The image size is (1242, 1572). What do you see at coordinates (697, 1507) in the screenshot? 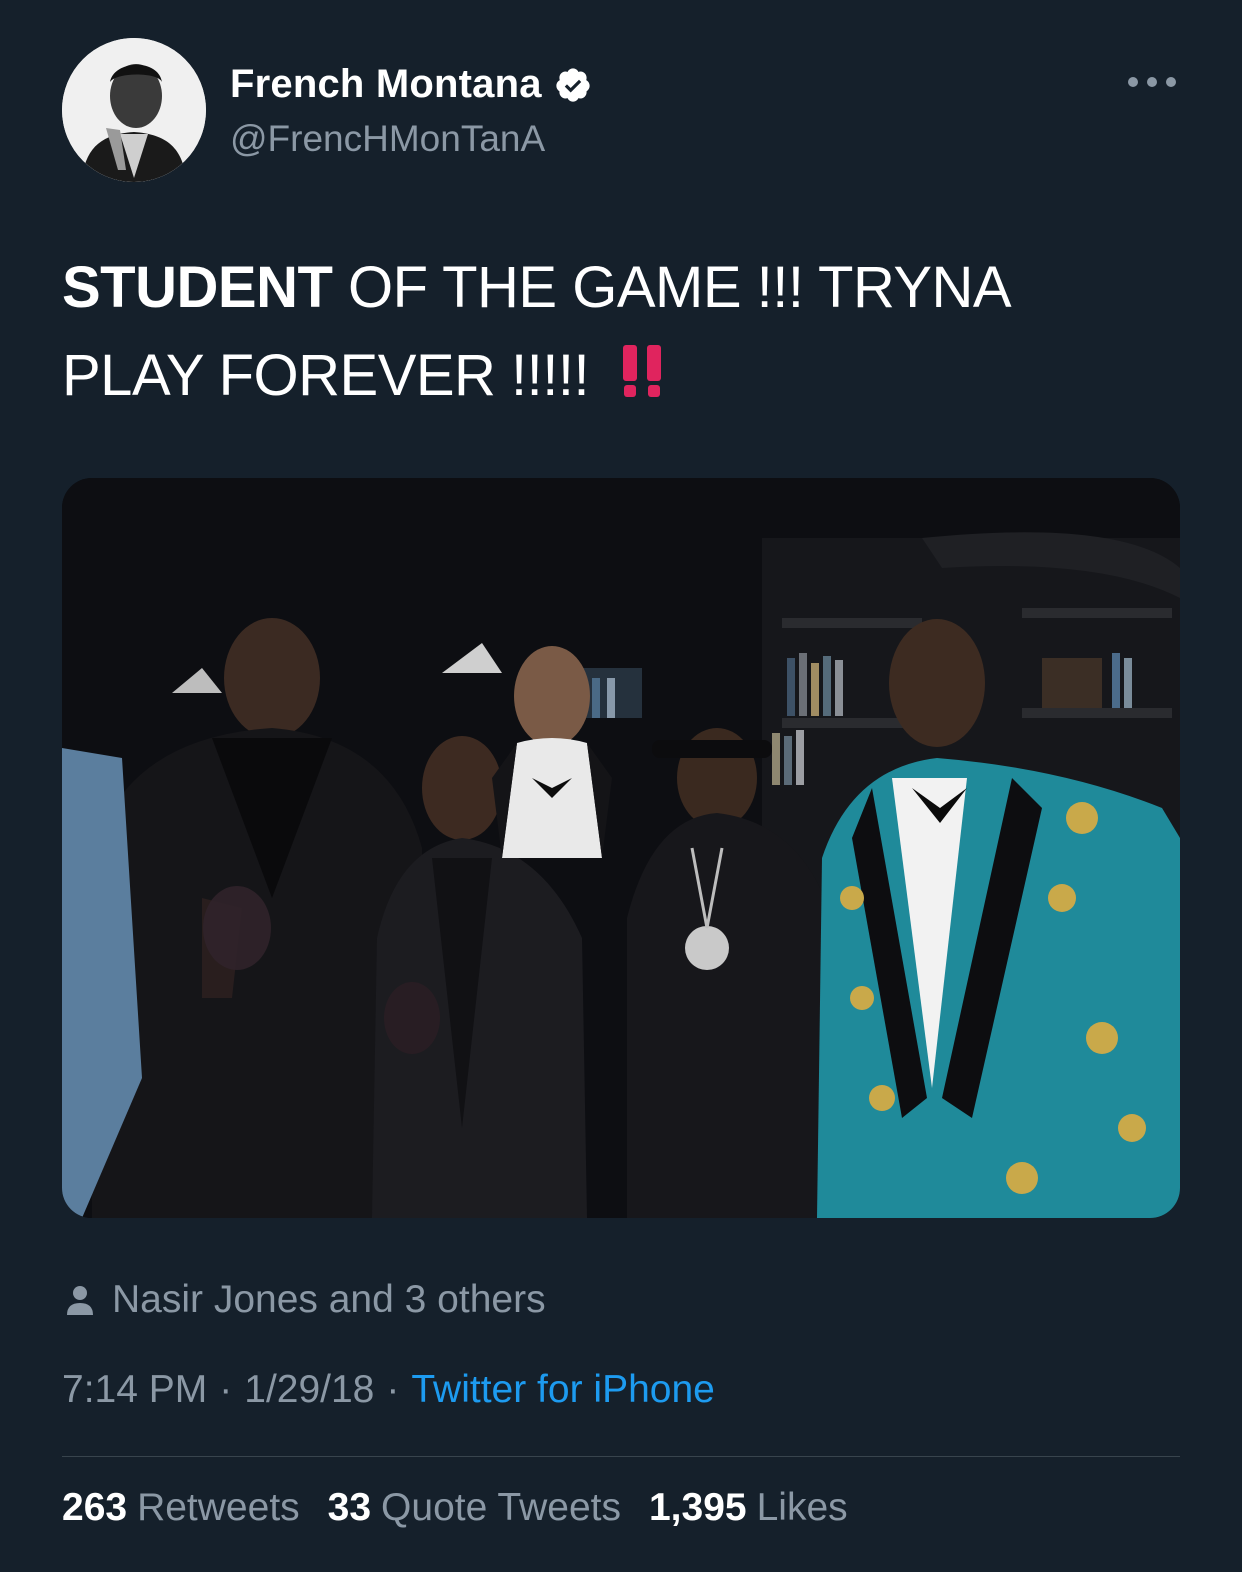
I see `likes-count: 1,395` at bounding box center [697, 1507].